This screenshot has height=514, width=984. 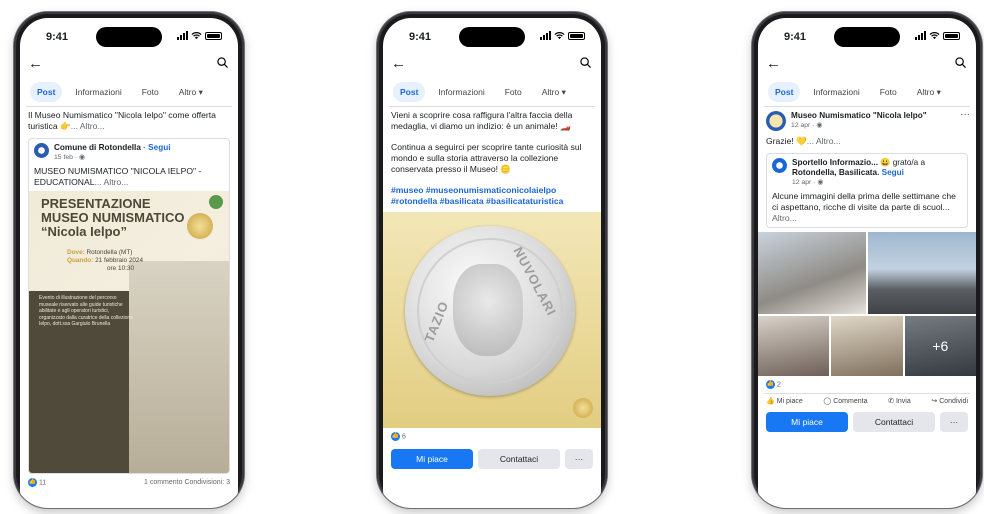 What do you see at coordinates (97, 147) in the screenshot?
I see `author-name: Comune di Rotondella` at bounding box center [97, 147].